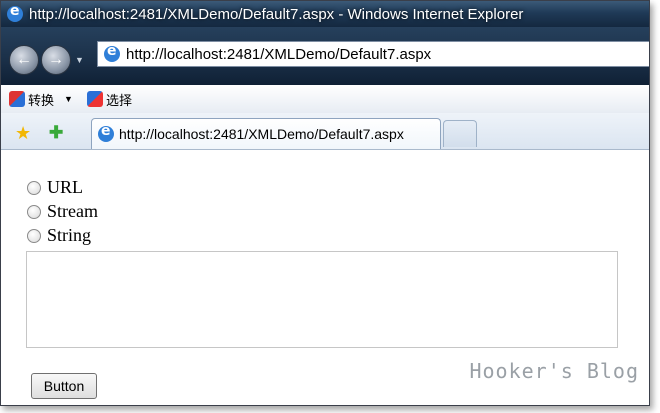 The image size is (660, 413). I want to click on radio-label: URL, so click(65, 187).